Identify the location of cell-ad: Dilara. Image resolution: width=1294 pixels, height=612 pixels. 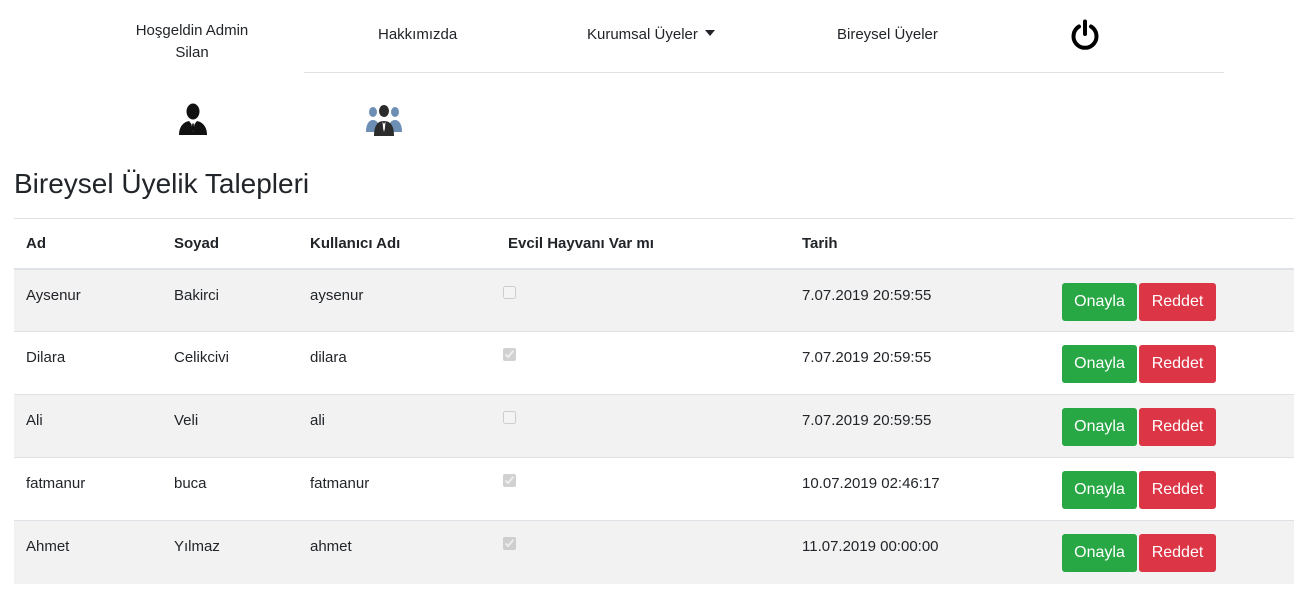
(88, 363).